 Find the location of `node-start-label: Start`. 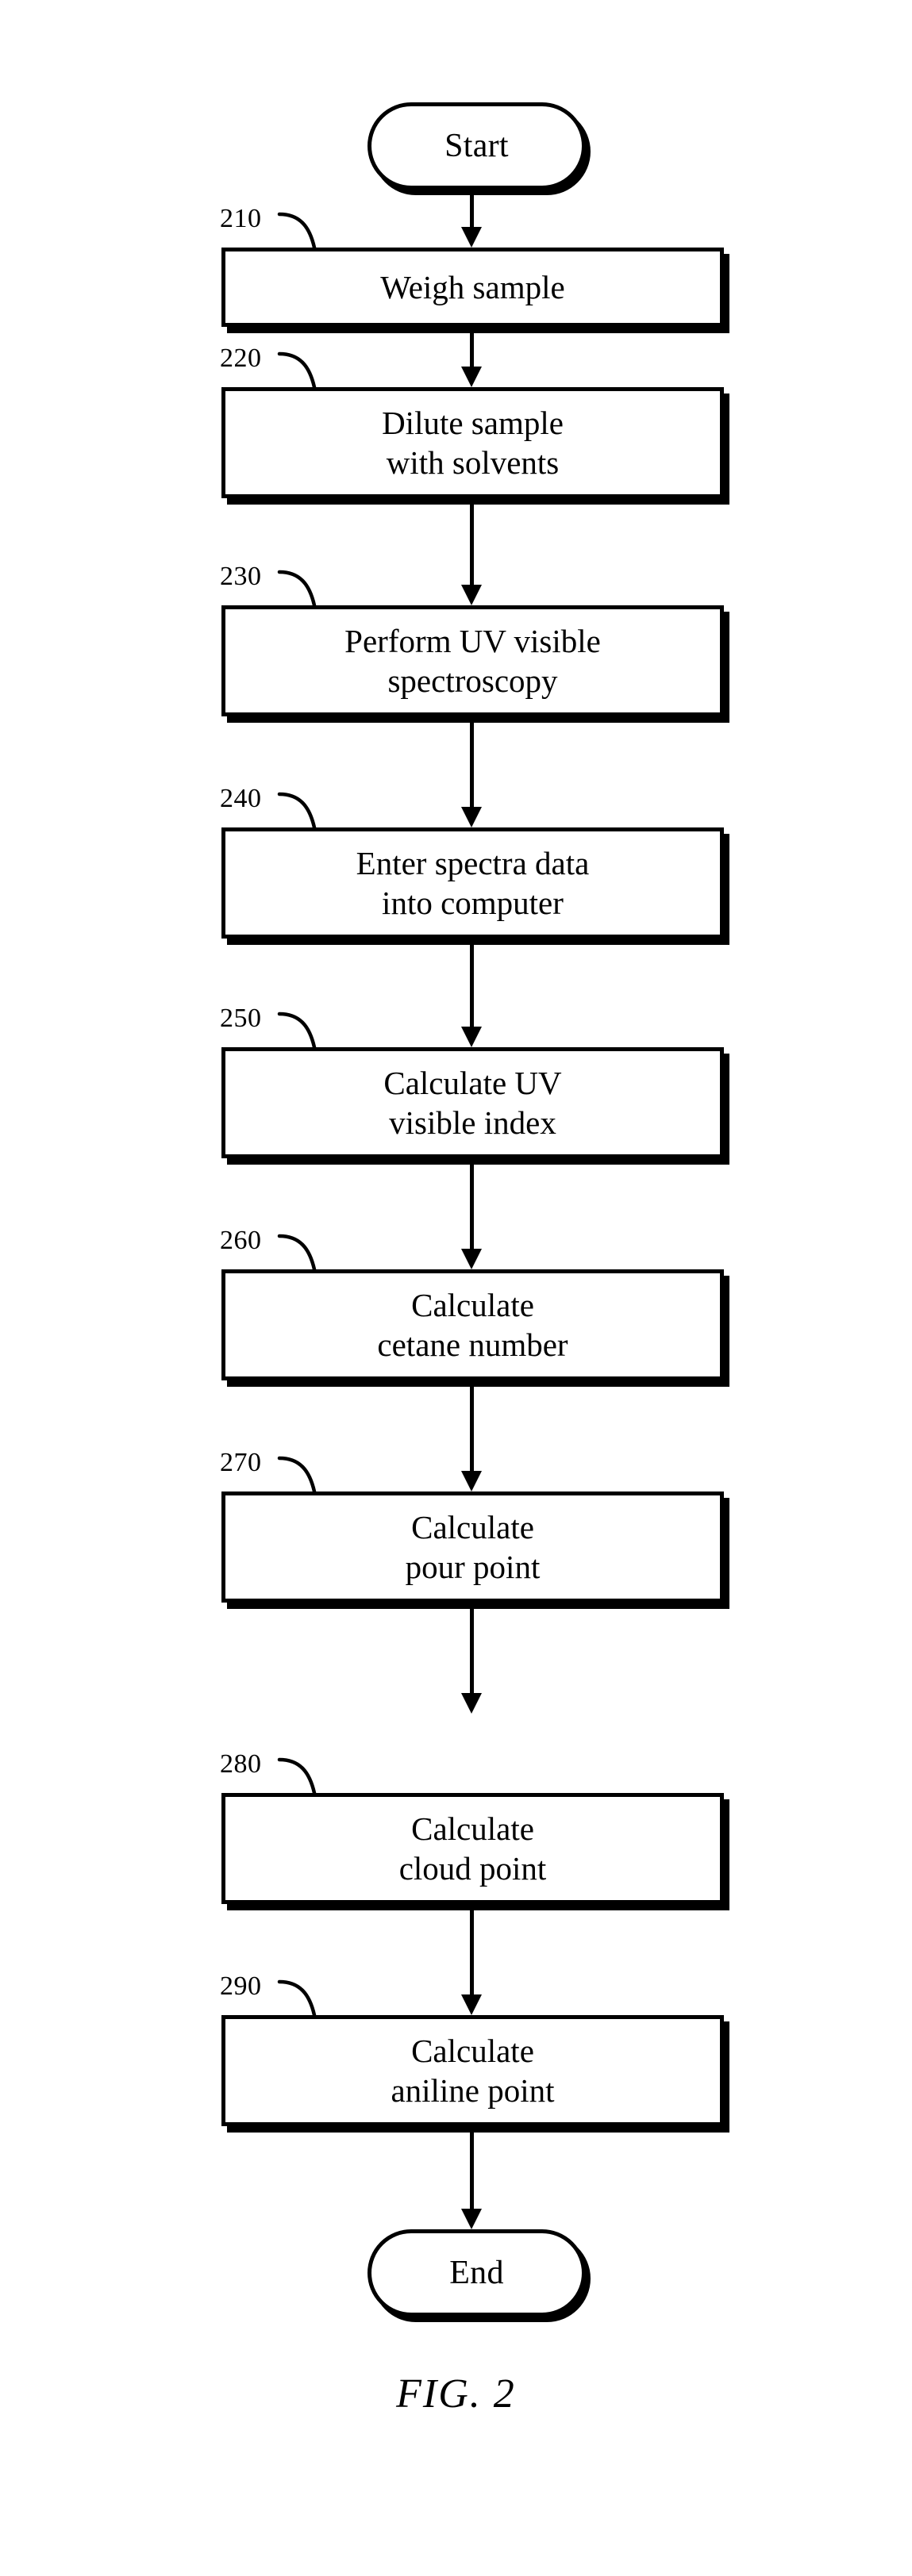

node-start-label: Start is located at coordinates (476, 145).